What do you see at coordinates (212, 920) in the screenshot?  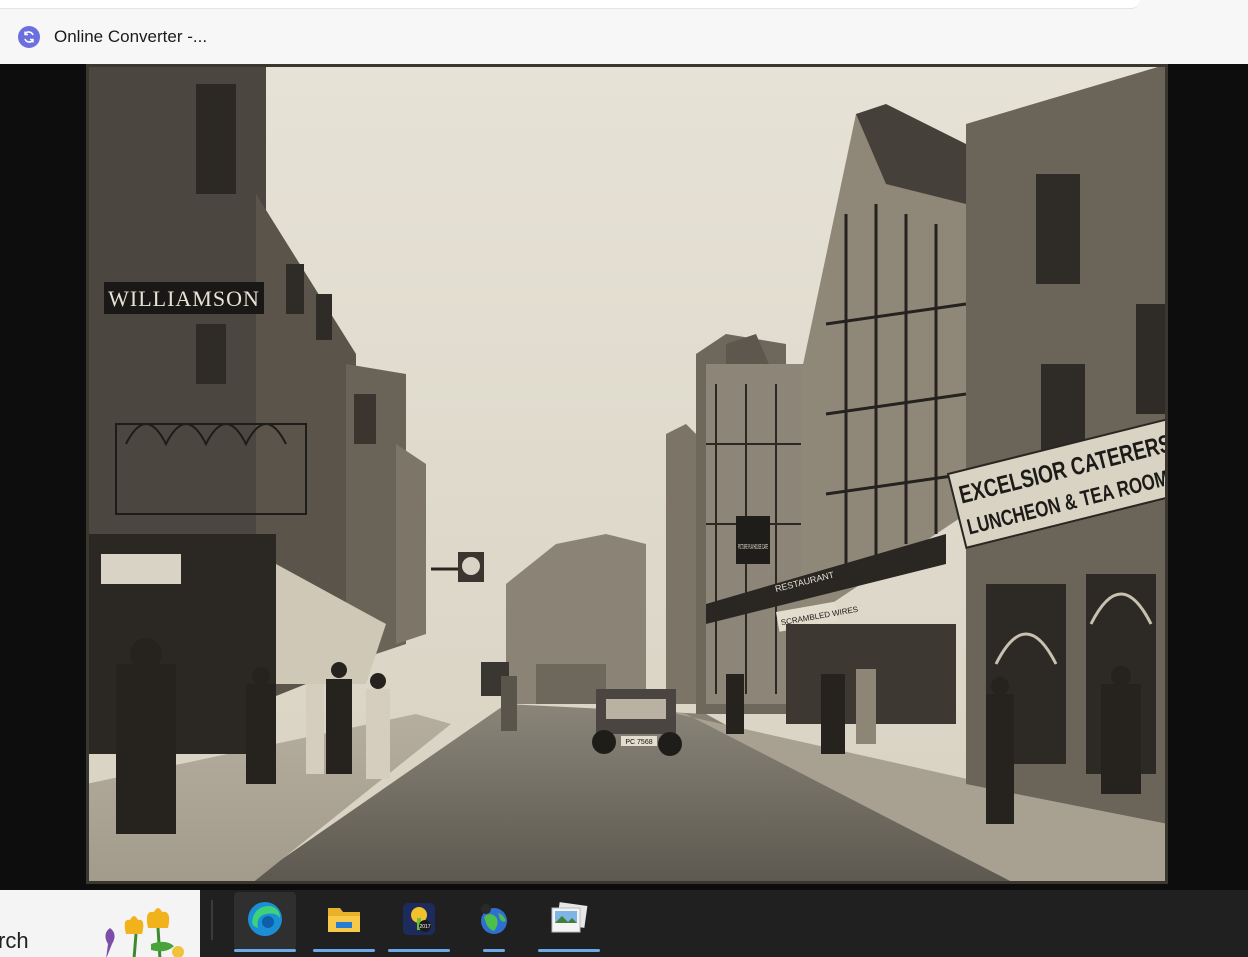 I see `taskbar-separator` at bounding box center [212, 920].